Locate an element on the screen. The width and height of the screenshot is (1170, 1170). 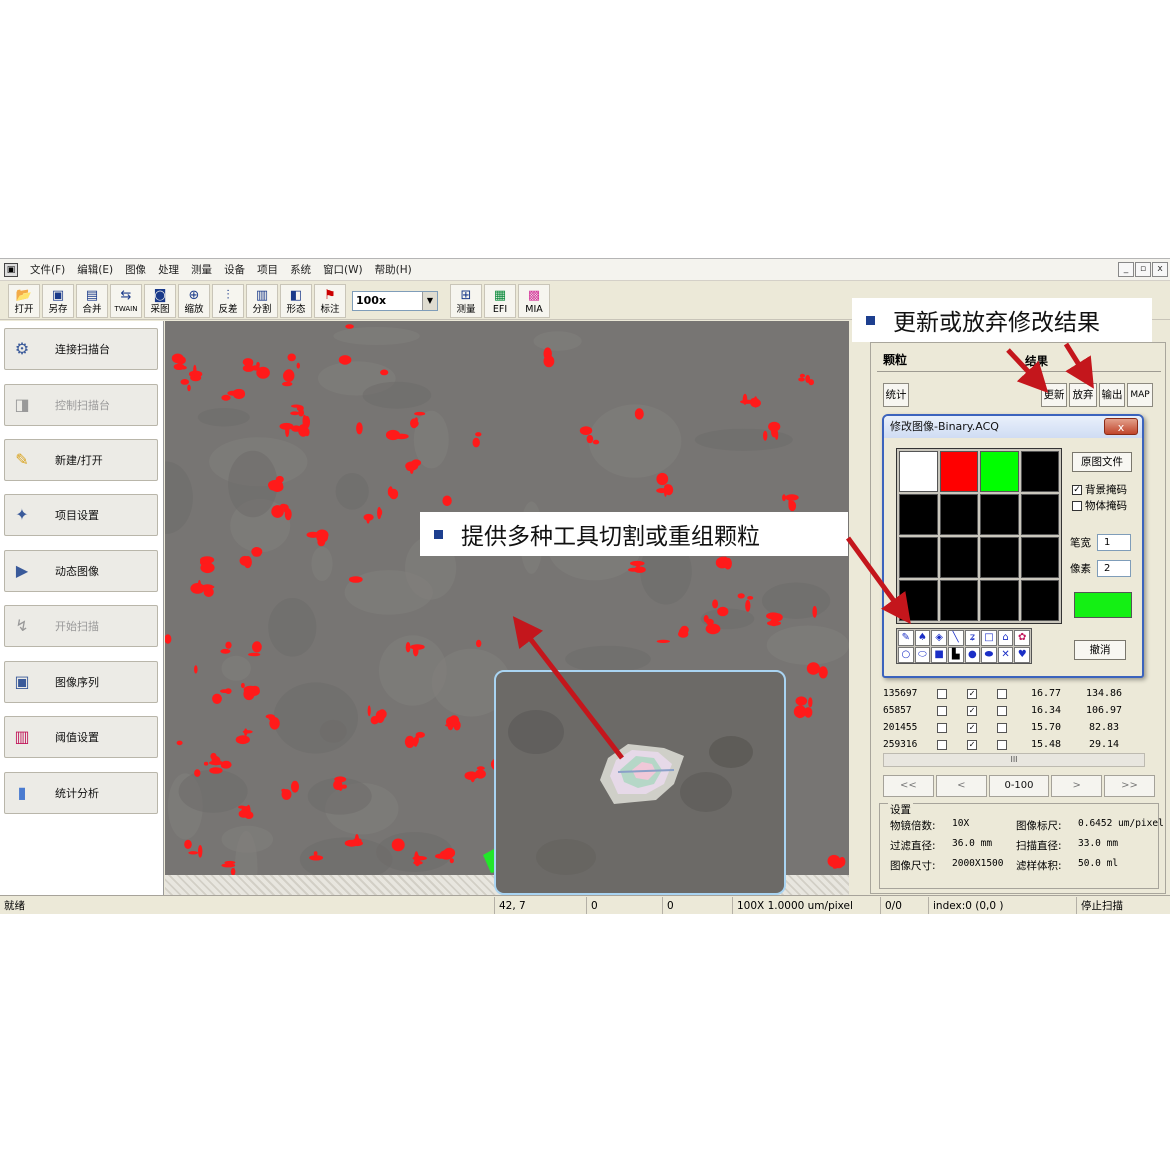
chevron-down-icon: ▼ is located at coordinates (429, 300).